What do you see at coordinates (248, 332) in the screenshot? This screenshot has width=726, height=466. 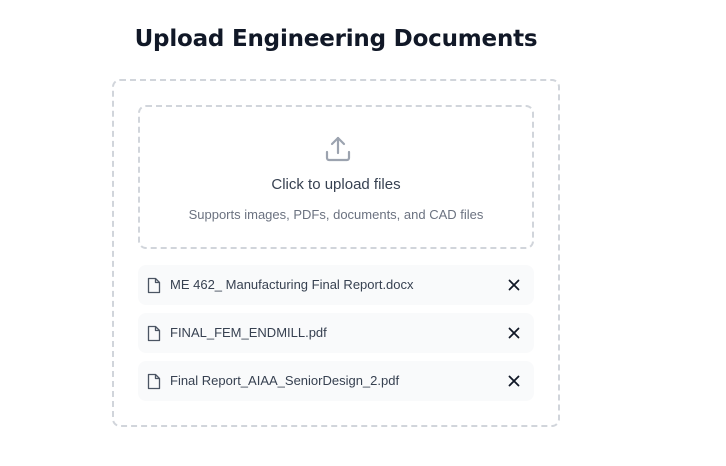 I see `file-name: FINAL_FEM_ENDMILL.pdf` at bounding box center [248, 332].